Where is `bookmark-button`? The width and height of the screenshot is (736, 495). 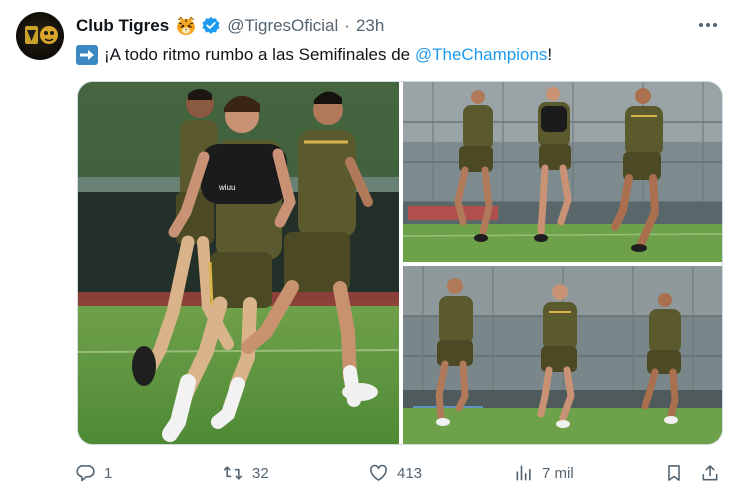
bookmark-button is located at coordinates (678, 473).